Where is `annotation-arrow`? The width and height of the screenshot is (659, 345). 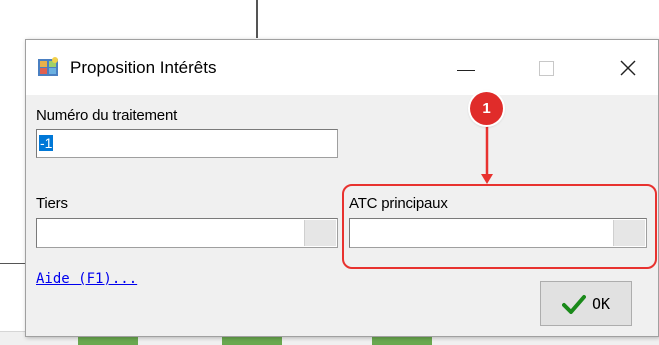 annotation-arrow is located at coordinates (487, 154).